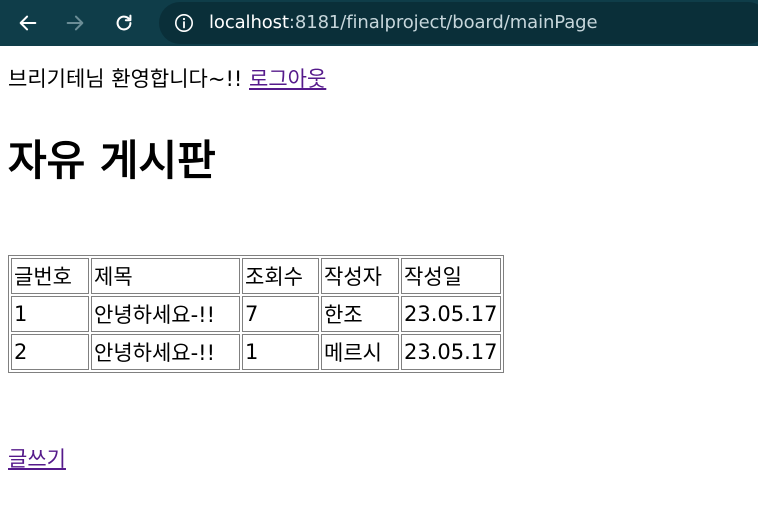  I want to click on logout-link: 로그아웃, so click(287, 79).